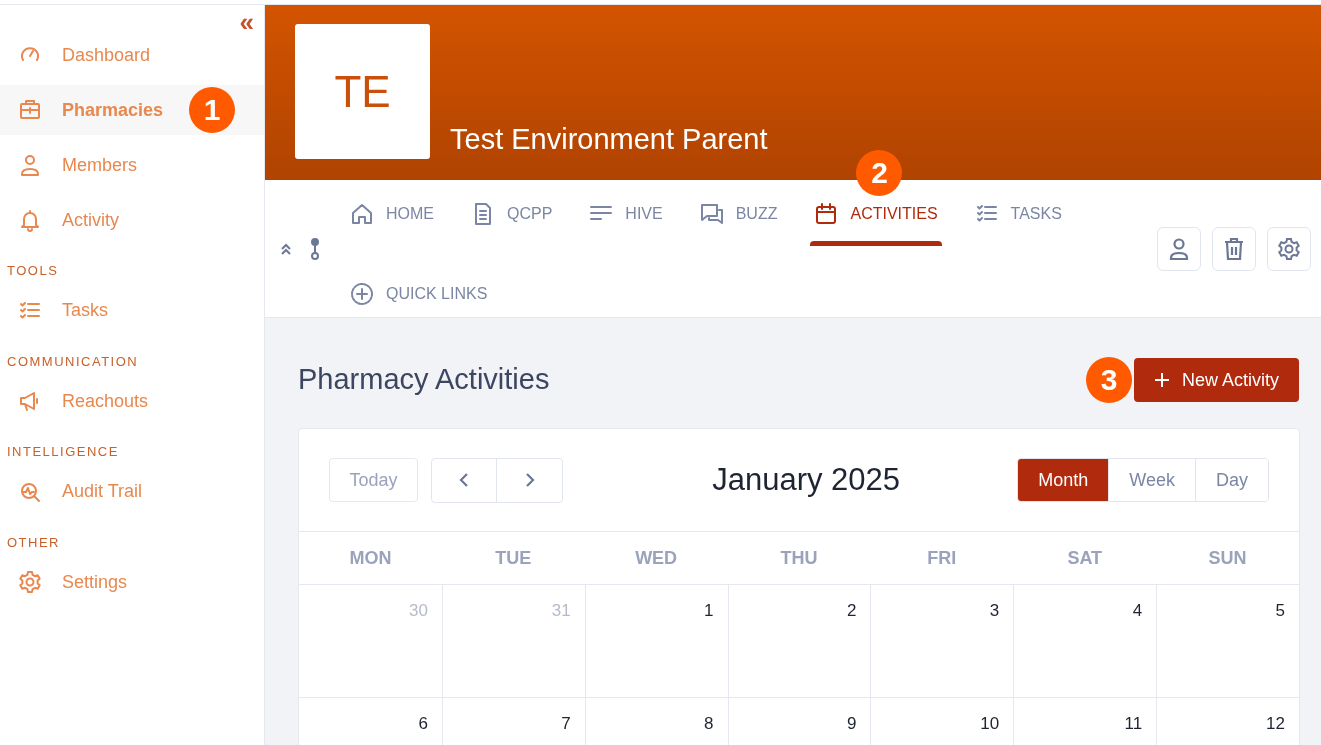 The width and height of the screenshot is (1321, 745). I want to click on sidebar-item: Reachouts, so click(132, 401).